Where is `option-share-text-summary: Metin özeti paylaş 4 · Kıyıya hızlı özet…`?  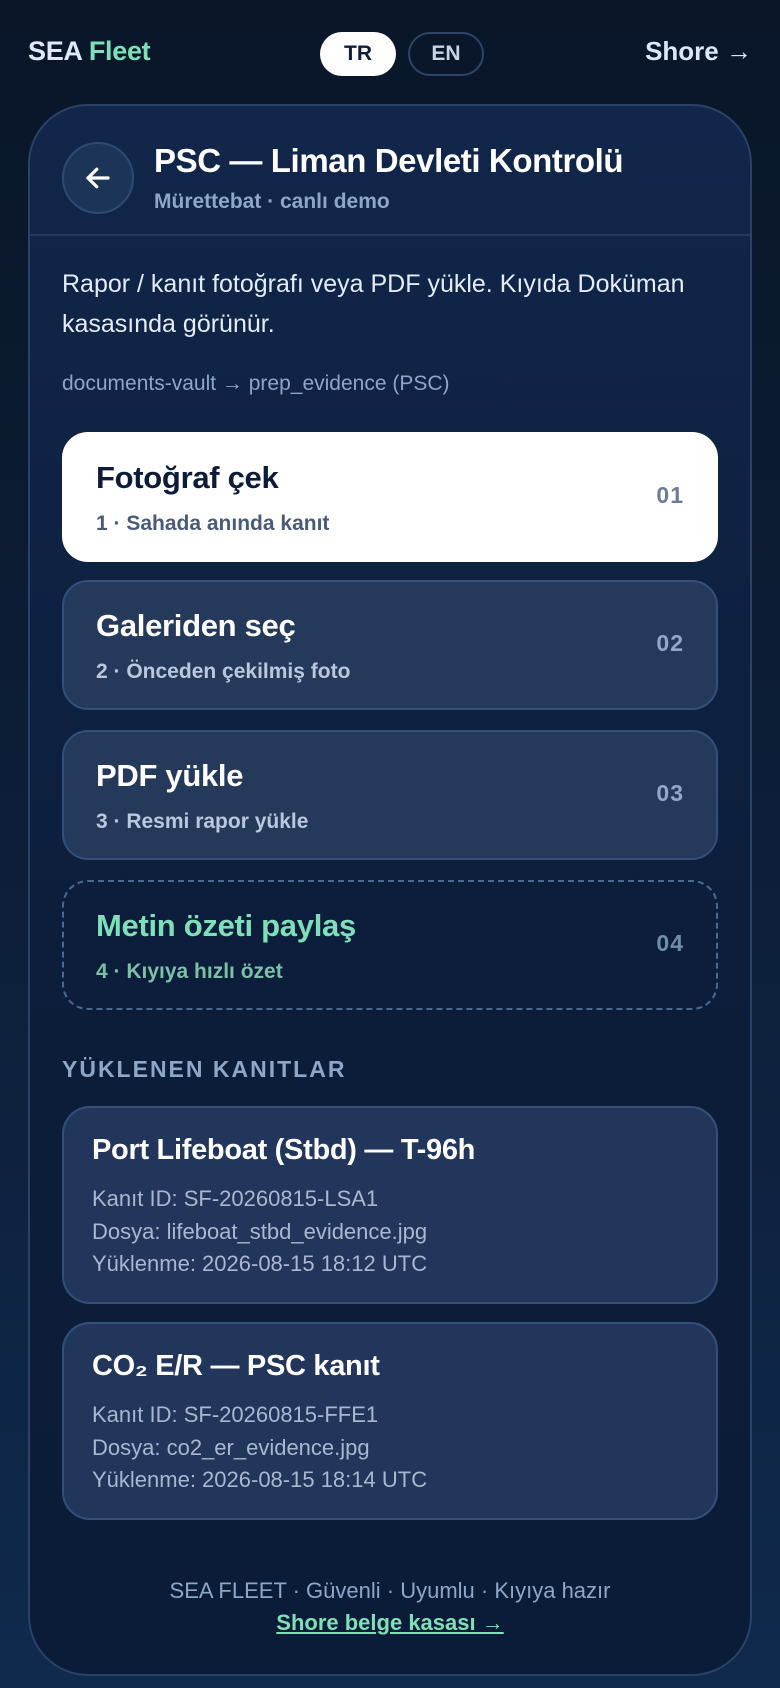
option-share-text-summary: Metin özeti paylaş 4 · Kıyıya hızlı özet… is located at coordinates (390, 945).